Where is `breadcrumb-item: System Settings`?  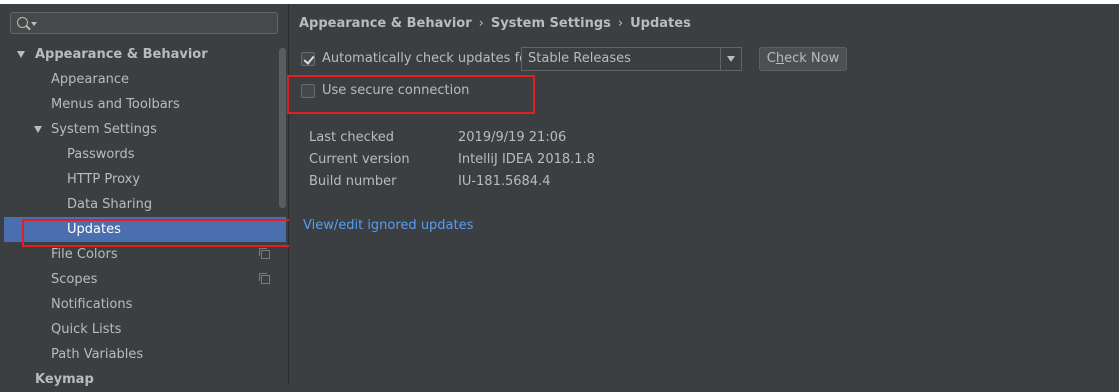
breadcrumb-item: System Settings is located at coordinates (550, 23).